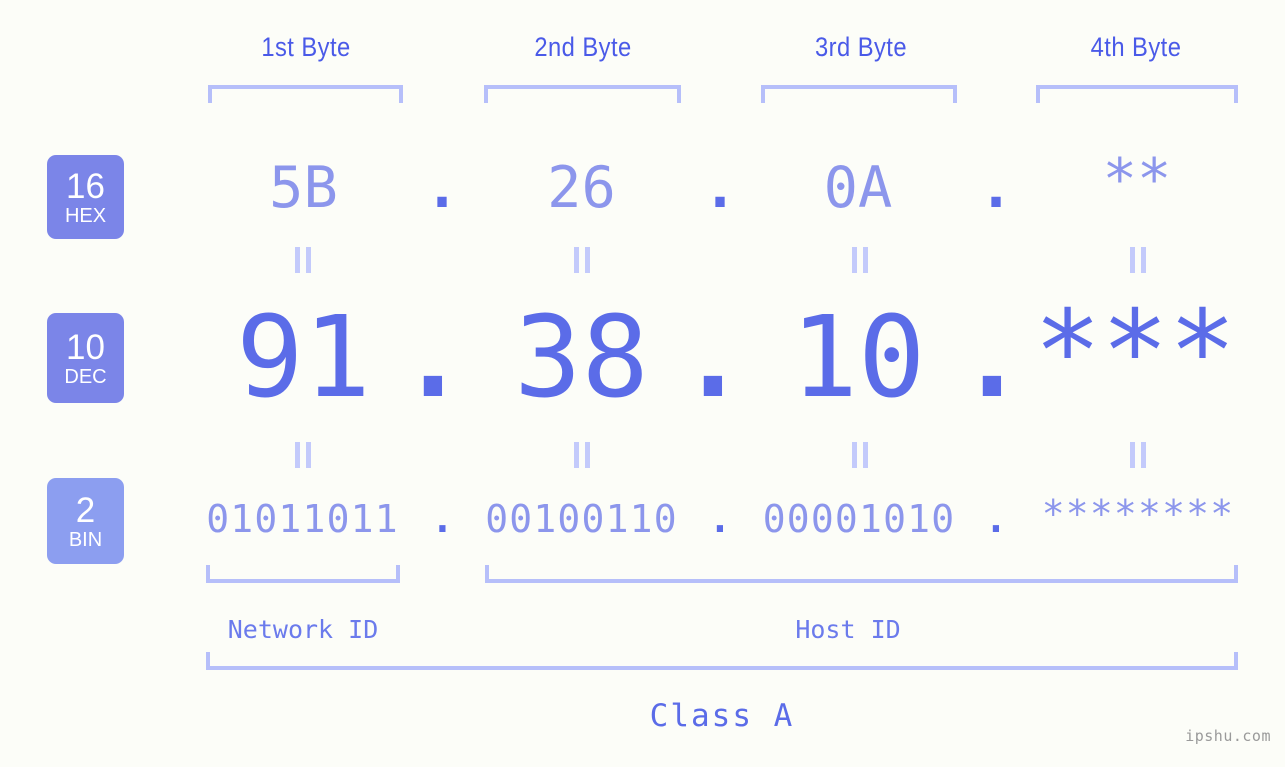  Describe the element at coordinates (859, 519) in the screenshot. I see `bin-value-byte-3: 00001010` at that location.